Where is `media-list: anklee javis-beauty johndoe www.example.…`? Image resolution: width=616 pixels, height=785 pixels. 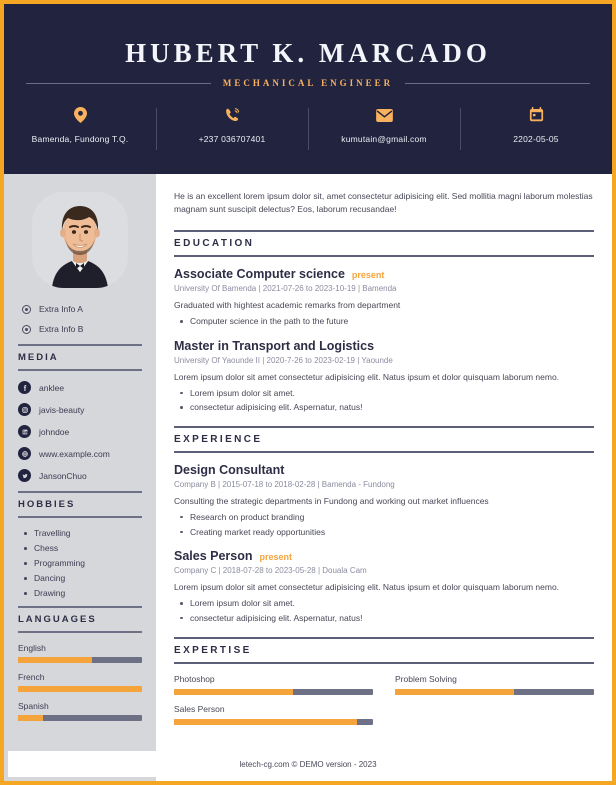
media-list: anklee javis-beauty johndoe www.example.… is located at coordinates (80, 431).